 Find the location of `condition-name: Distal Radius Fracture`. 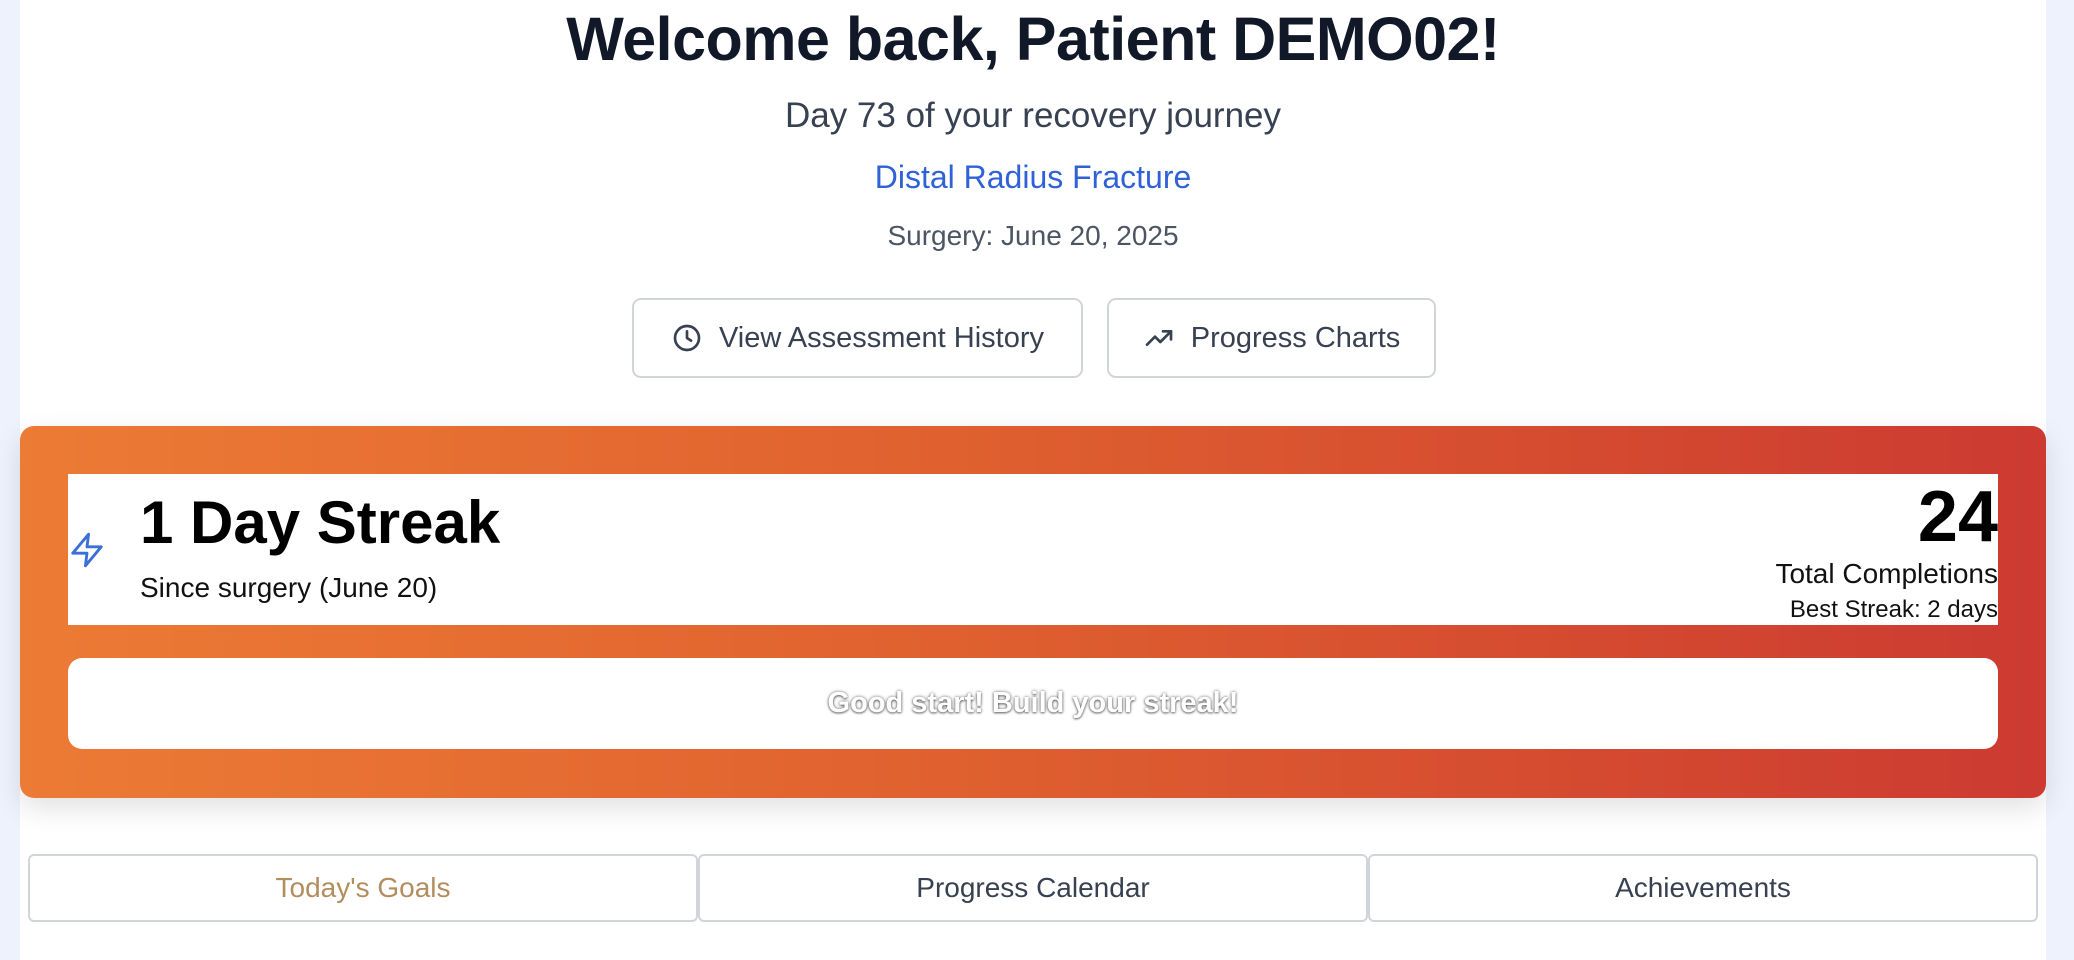

condition-name: Distal Radius Fracture is located at coordinates (1033, 177).